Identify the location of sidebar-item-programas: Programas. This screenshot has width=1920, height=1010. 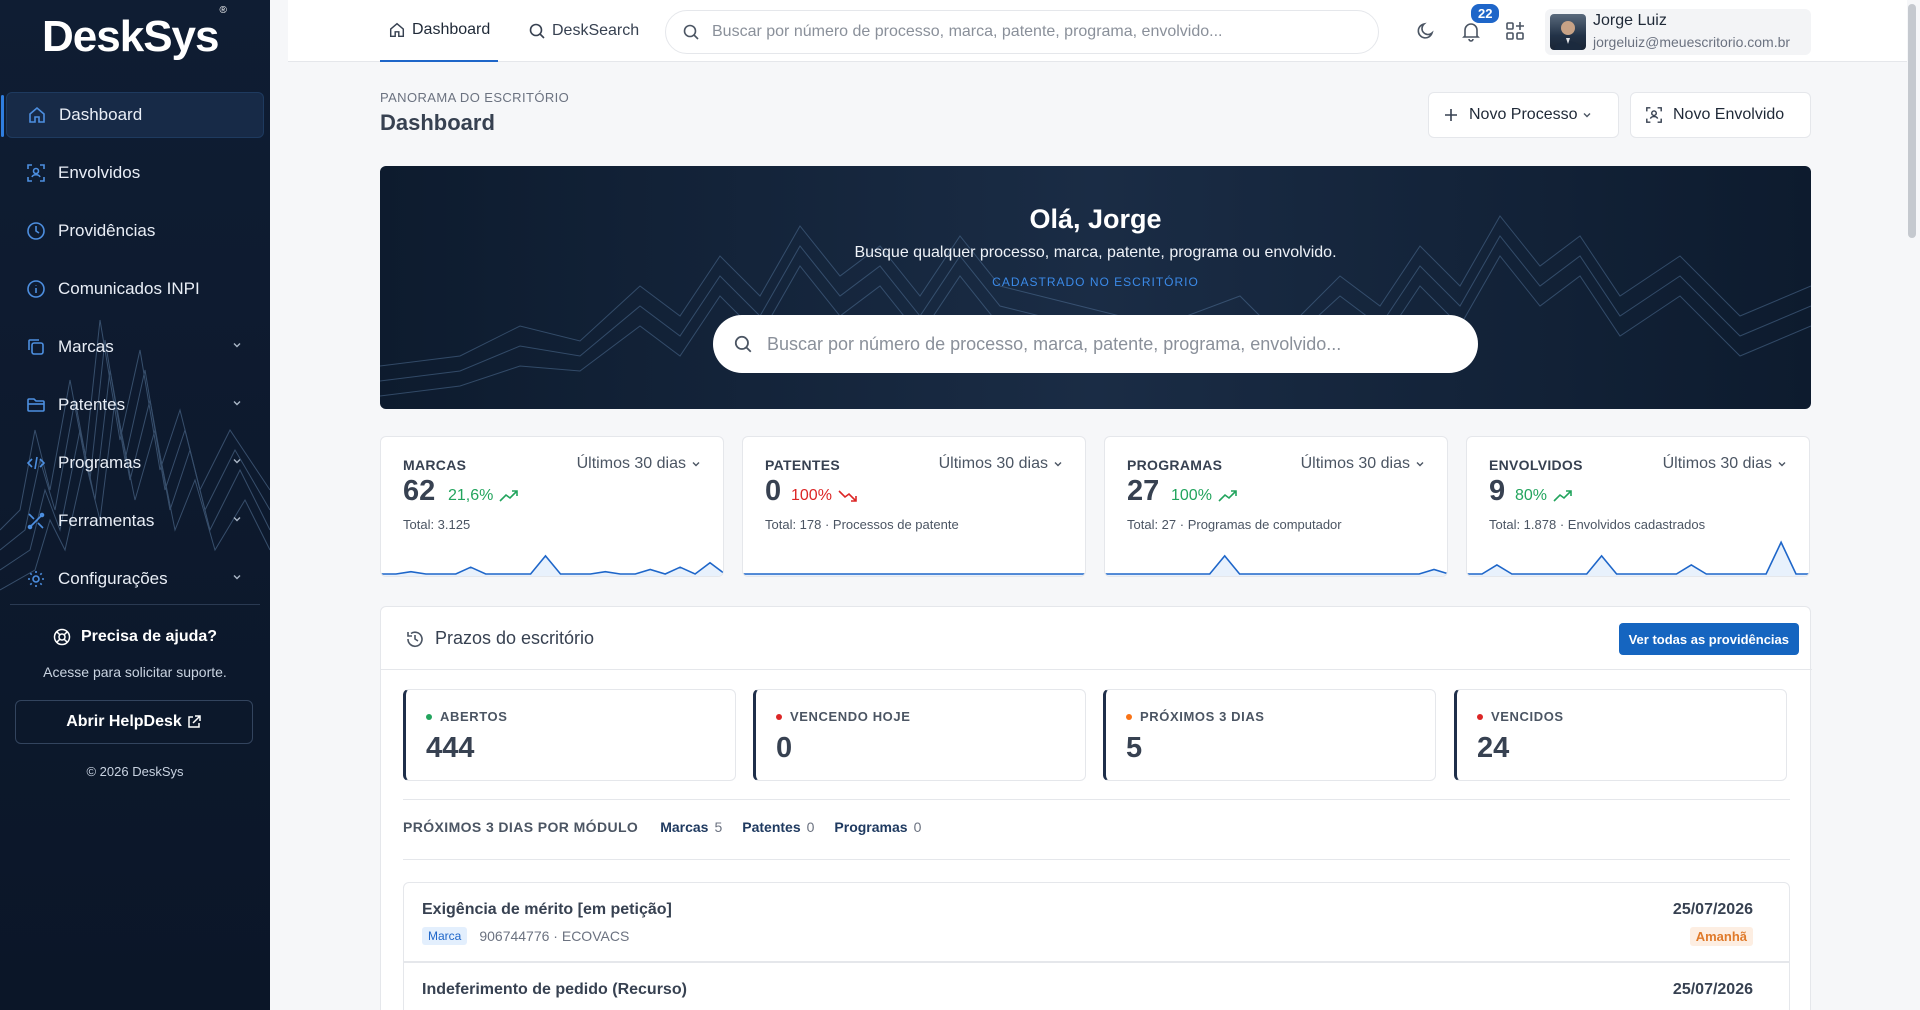
(135, 463).